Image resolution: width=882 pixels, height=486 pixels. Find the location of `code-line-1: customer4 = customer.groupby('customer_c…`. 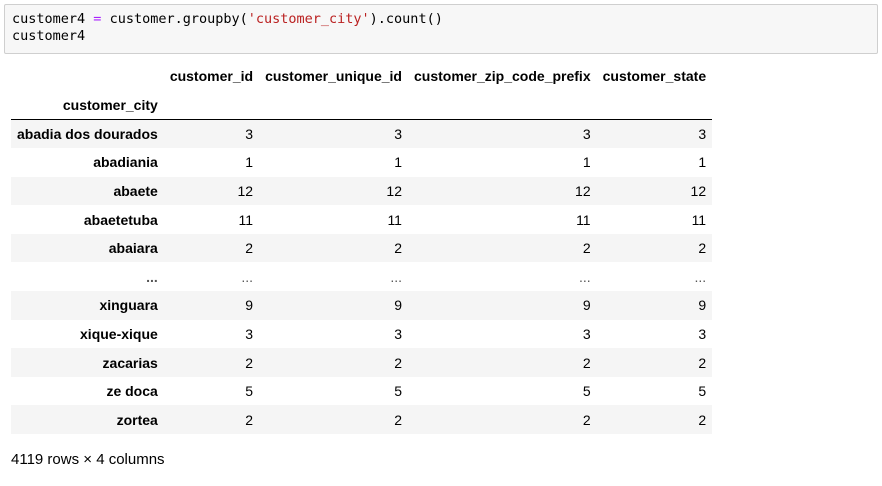

code-line-1: customer4 = customer.groupby('customer_c… is located at coordinates (444, 19).